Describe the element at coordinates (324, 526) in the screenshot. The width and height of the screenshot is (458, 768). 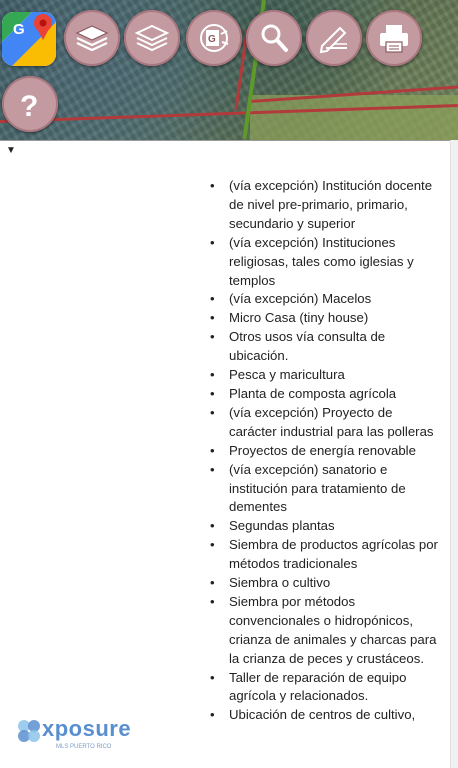
I see `list-item: Segundas plantas` at that location.